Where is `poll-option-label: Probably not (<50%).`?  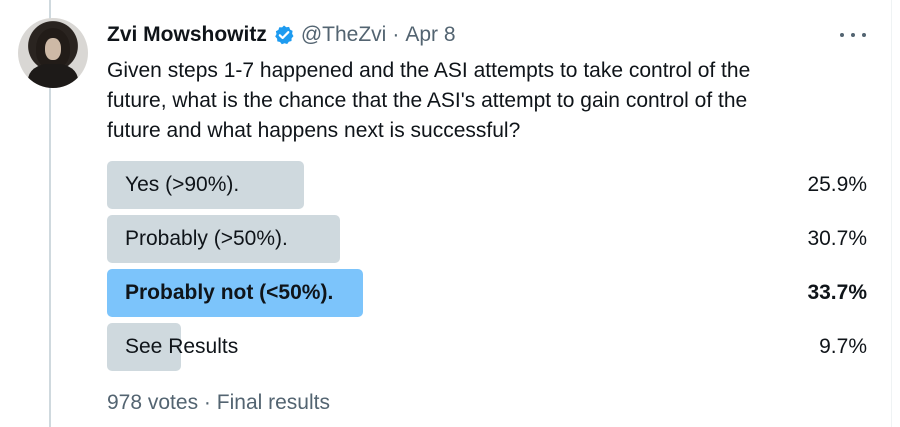 poll-option-label: Probably not (<50%). is located at coordinates (229, 292).